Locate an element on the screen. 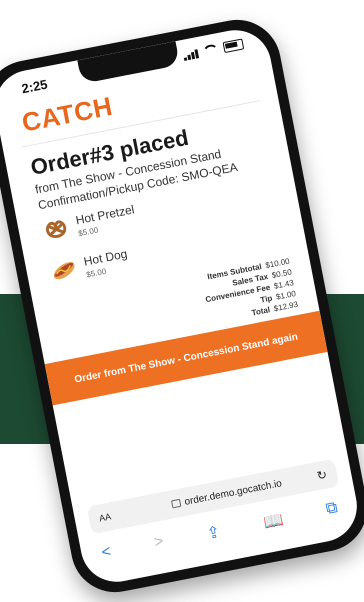 The height and width of the screenshot is (602, 364). totals-label: Total is located at coordinates (260, 311).